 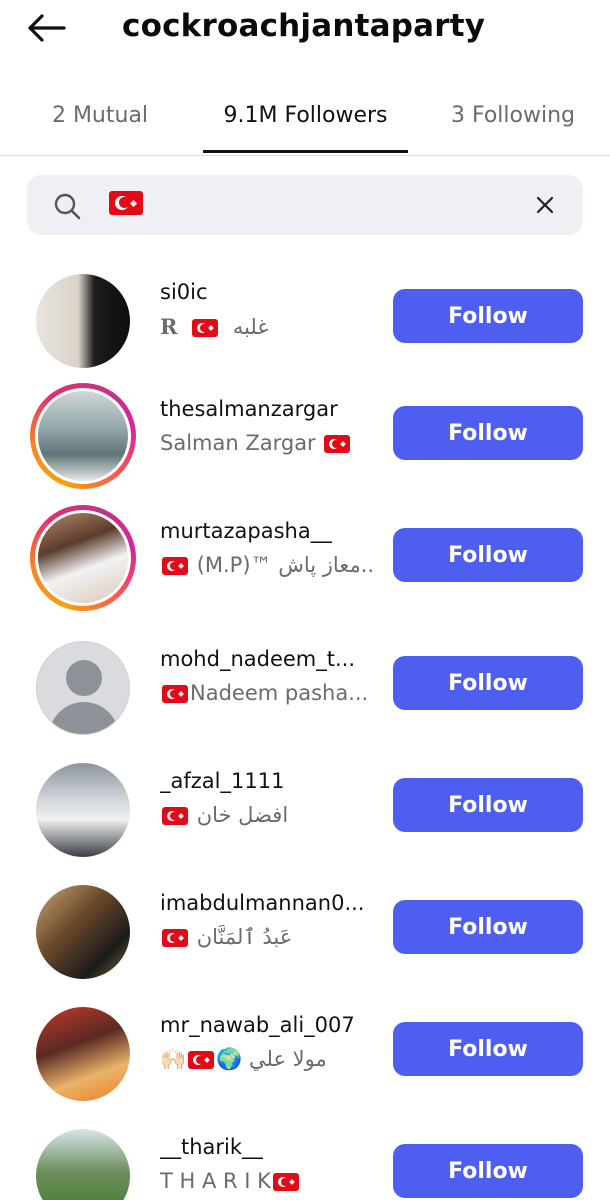 I want to click on list-item: __tharik__ T H A R I K Follow, so click(x=305, y=1161).